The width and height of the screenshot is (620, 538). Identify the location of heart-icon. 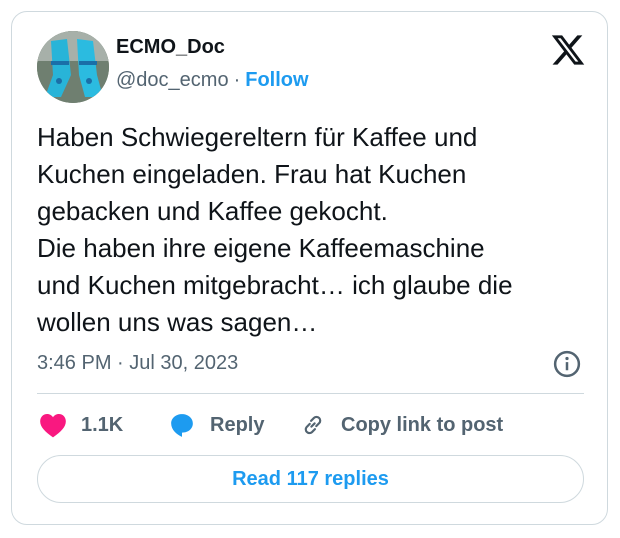
(53, 426).